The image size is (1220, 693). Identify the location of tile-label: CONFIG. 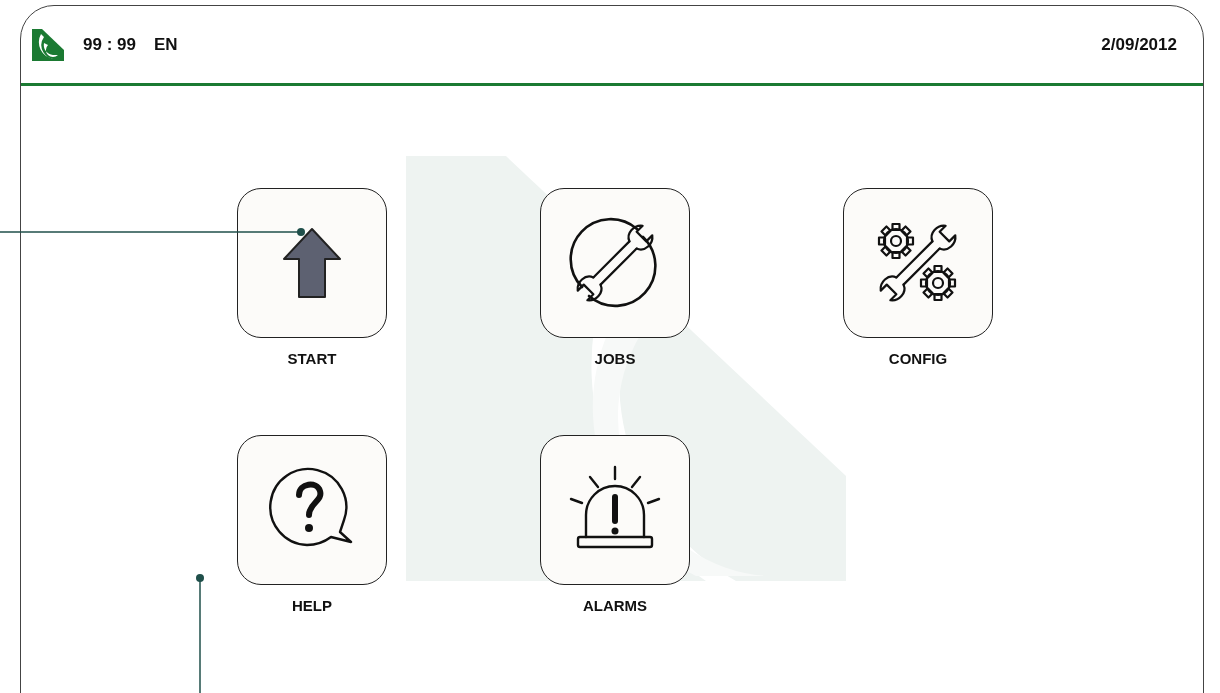
(918, 358).